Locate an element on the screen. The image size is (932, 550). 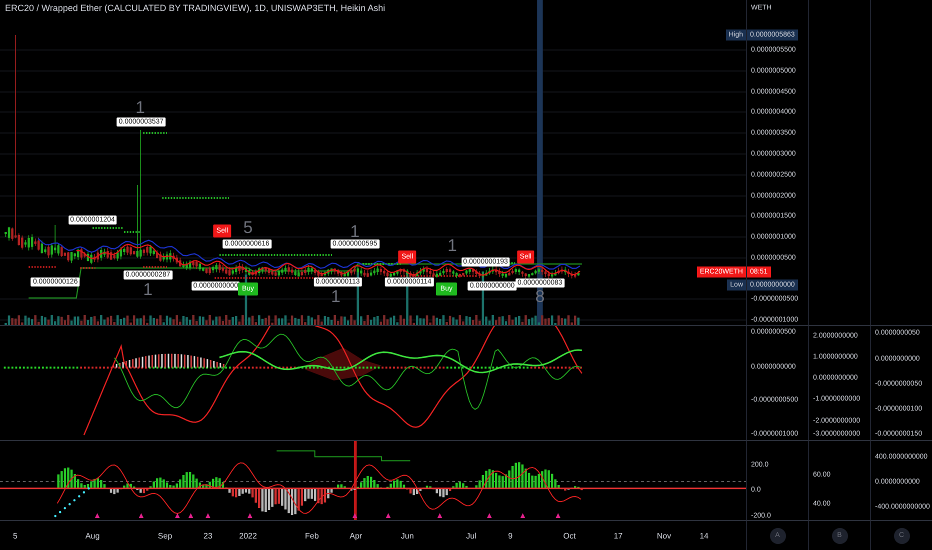
time-label: 9 is located at coordinates (510, 535).